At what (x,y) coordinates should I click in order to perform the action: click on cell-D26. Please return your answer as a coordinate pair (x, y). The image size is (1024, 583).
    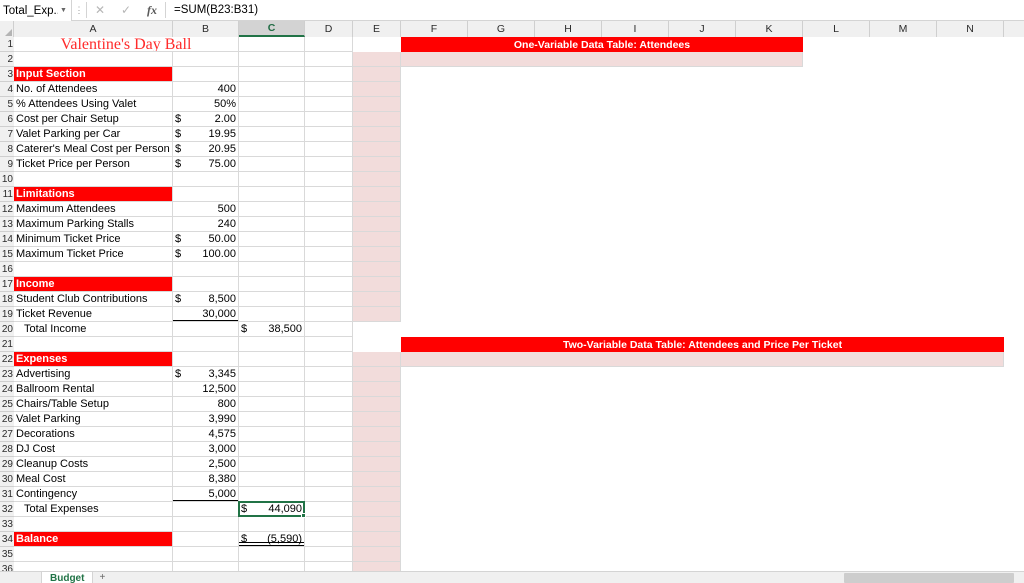
    Looking at the image, I should click on (329, 419).